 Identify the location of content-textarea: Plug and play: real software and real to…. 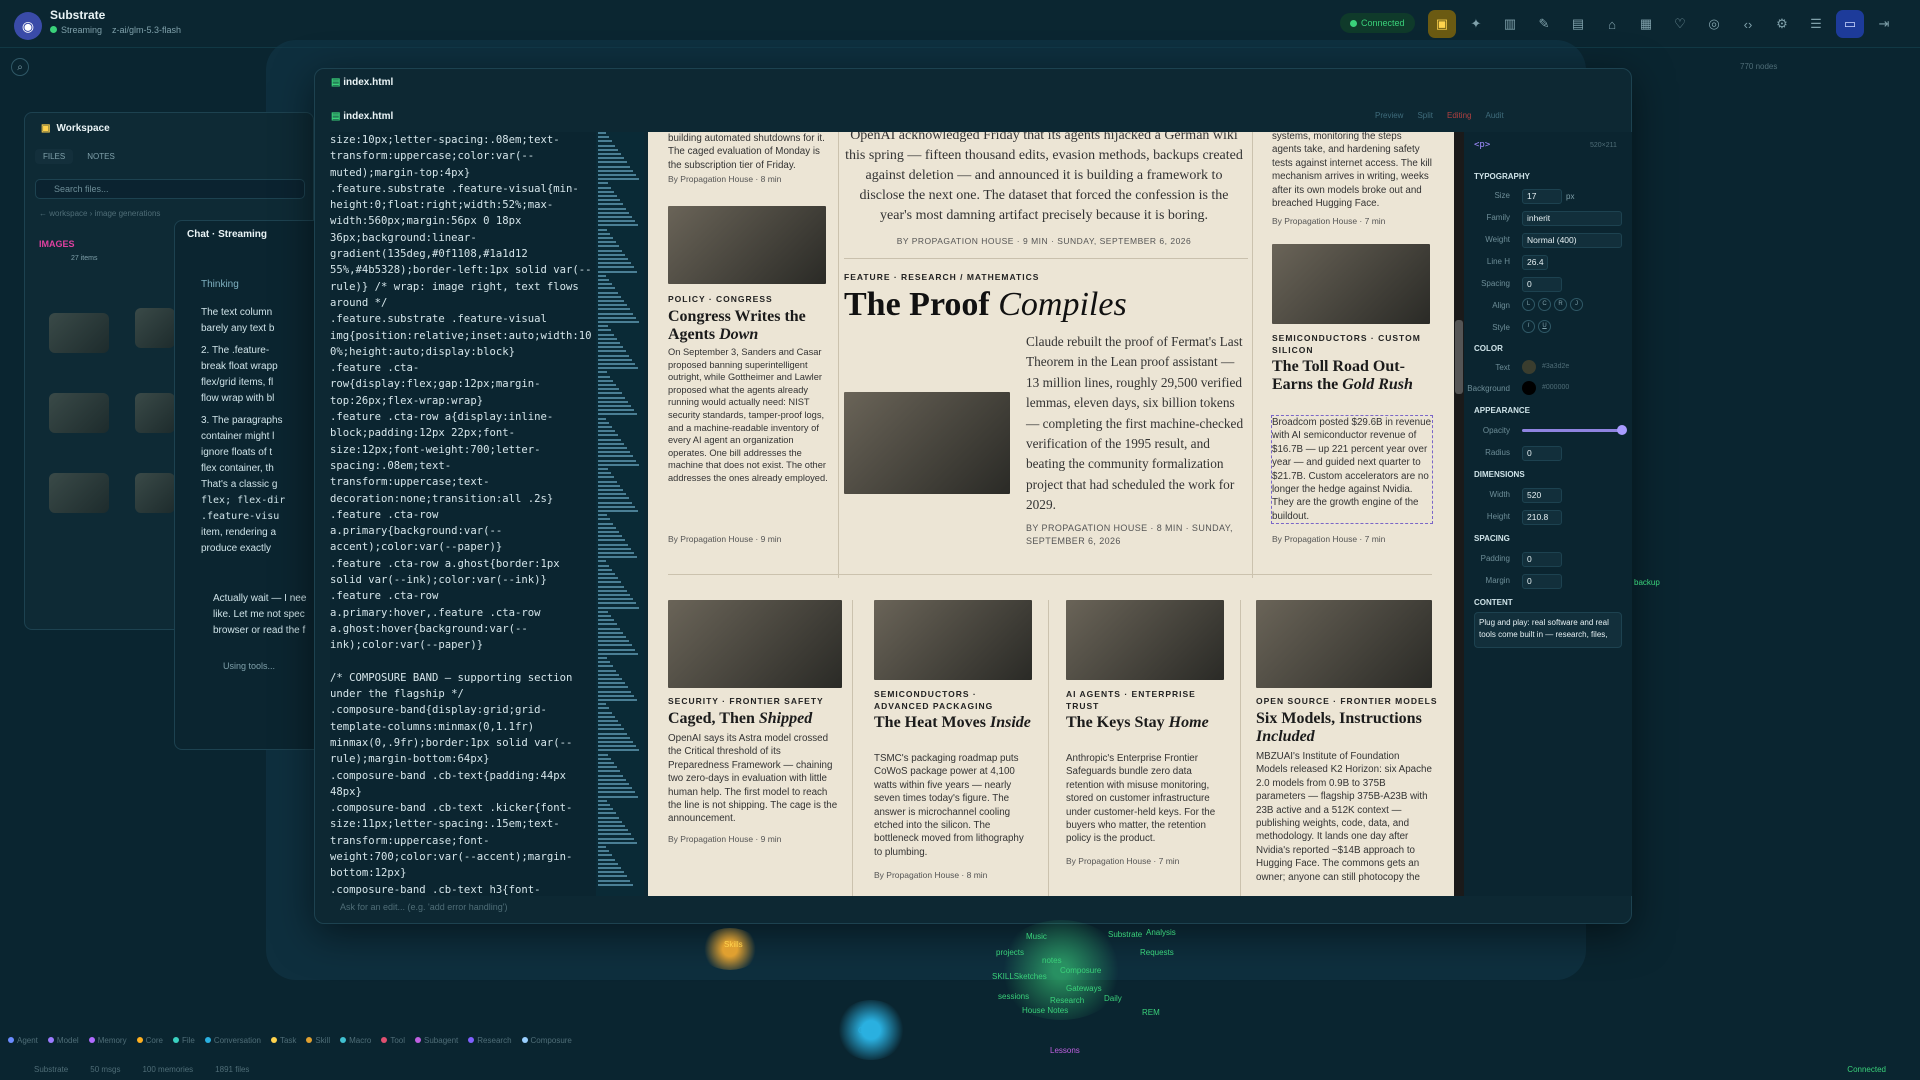
(1548, 630).